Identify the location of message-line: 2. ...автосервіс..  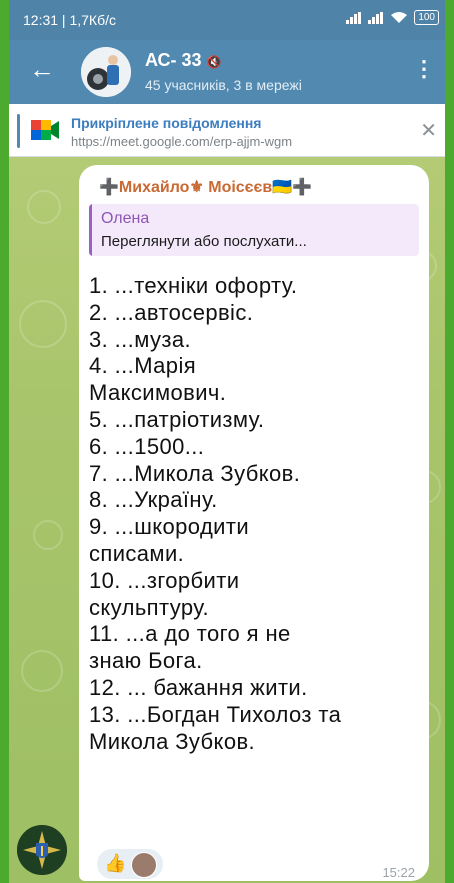
(171, 312).